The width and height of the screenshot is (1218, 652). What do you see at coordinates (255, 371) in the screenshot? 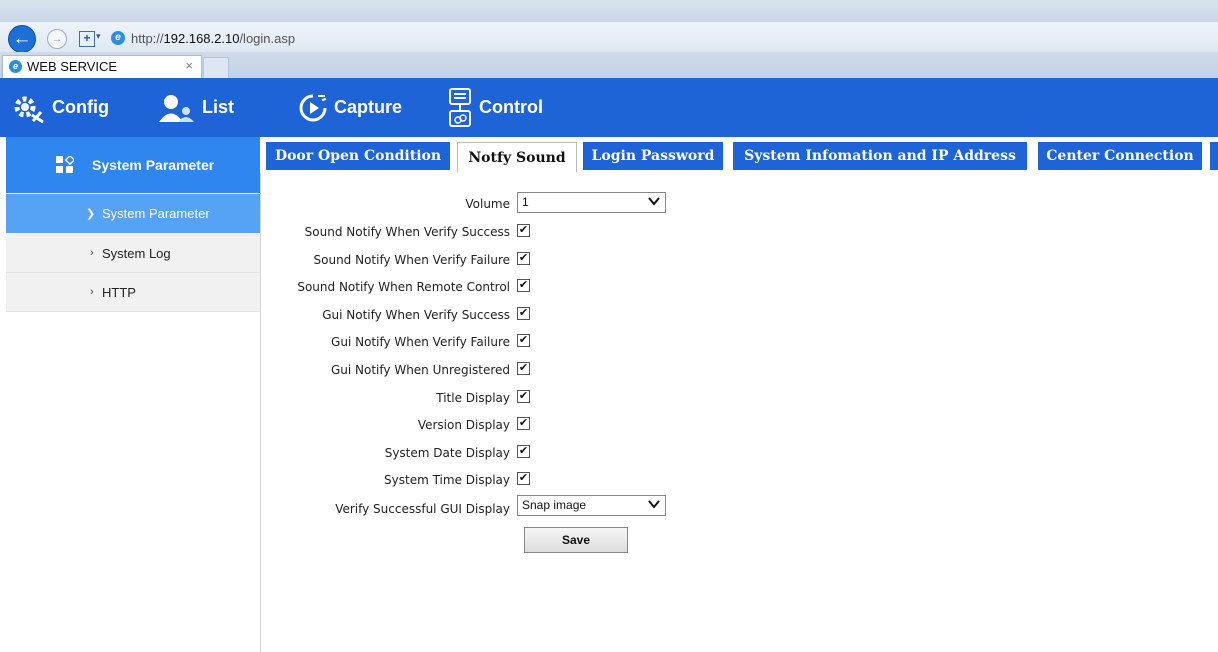
I see `checkbox-row: Gui Notify When Unregistered` at bounding box center [255, 371].